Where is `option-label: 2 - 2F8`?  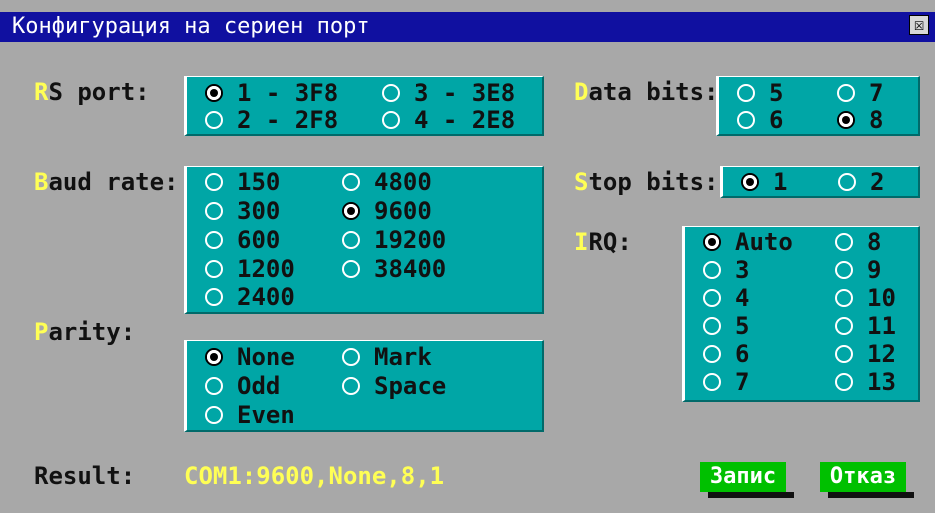
option-label: 2 - 2F8 is located at coordinates (288, 120).